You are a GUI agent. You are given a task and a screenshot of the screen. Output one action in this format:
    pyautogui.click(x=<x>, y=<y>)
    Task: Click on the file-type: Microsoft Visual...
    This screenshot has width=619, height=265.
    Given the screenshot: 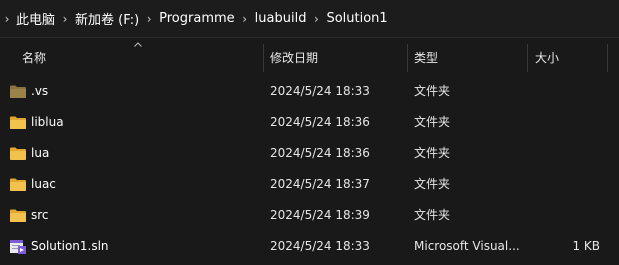 What is the action you would take?
    pyautogui.click(x=467, y=246)
    